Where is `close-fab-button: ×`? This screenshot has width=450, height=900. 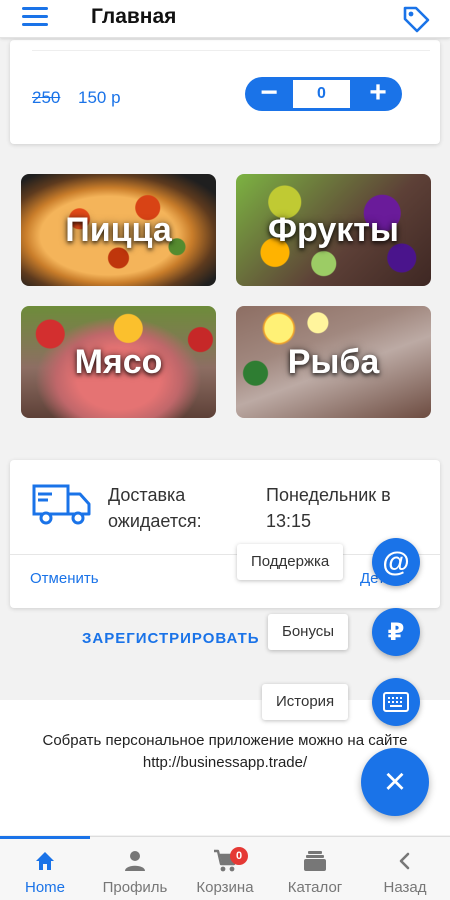
close-fab-button: × is located at coordinates (395, 782).